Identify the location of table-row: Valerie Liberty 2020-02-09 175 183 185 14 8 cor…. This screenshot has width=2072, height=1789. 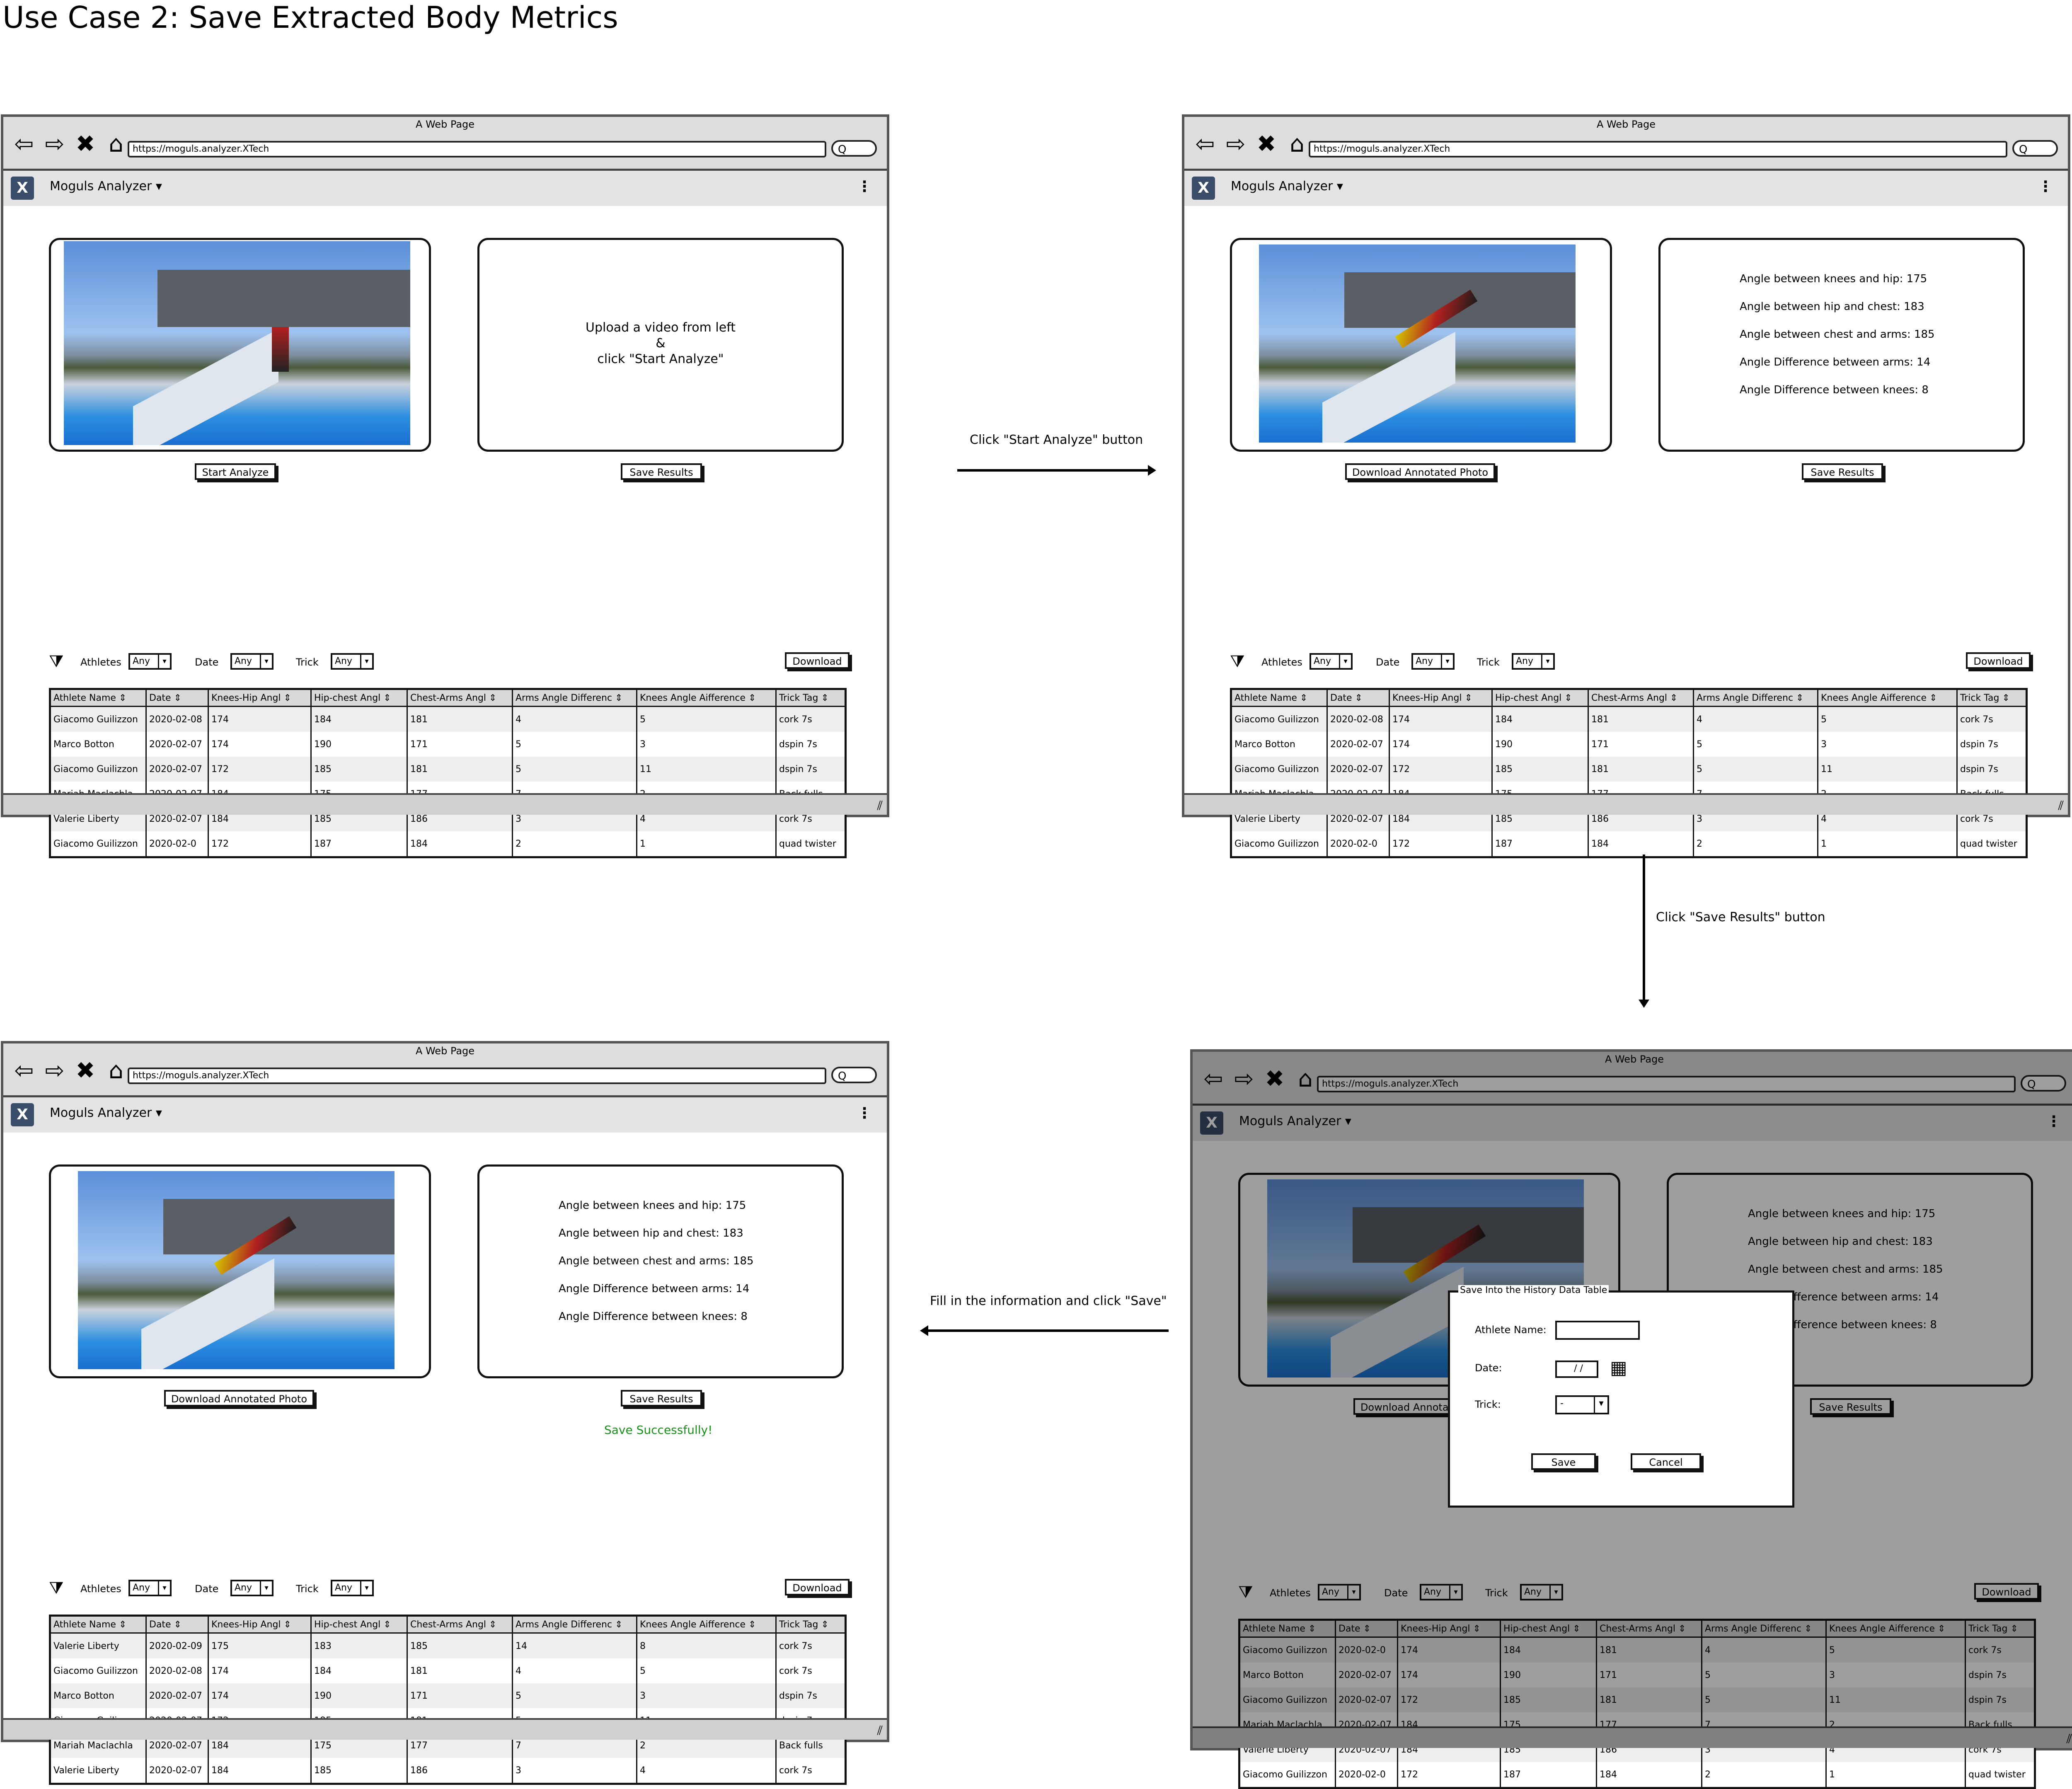
(448, 1645).